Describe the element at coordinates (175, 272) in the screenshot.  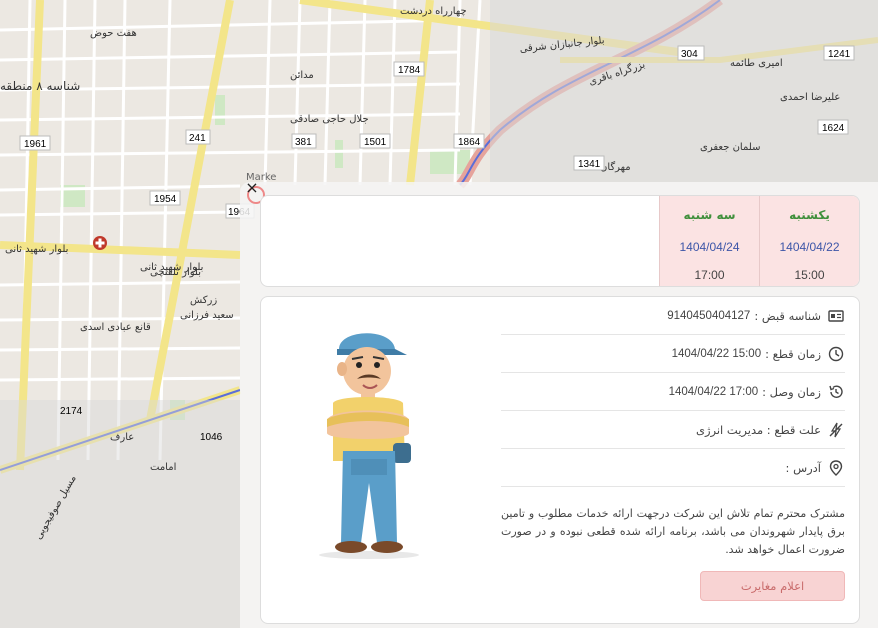
I see `map-street-label: بلوار تلفنچی` at that location.